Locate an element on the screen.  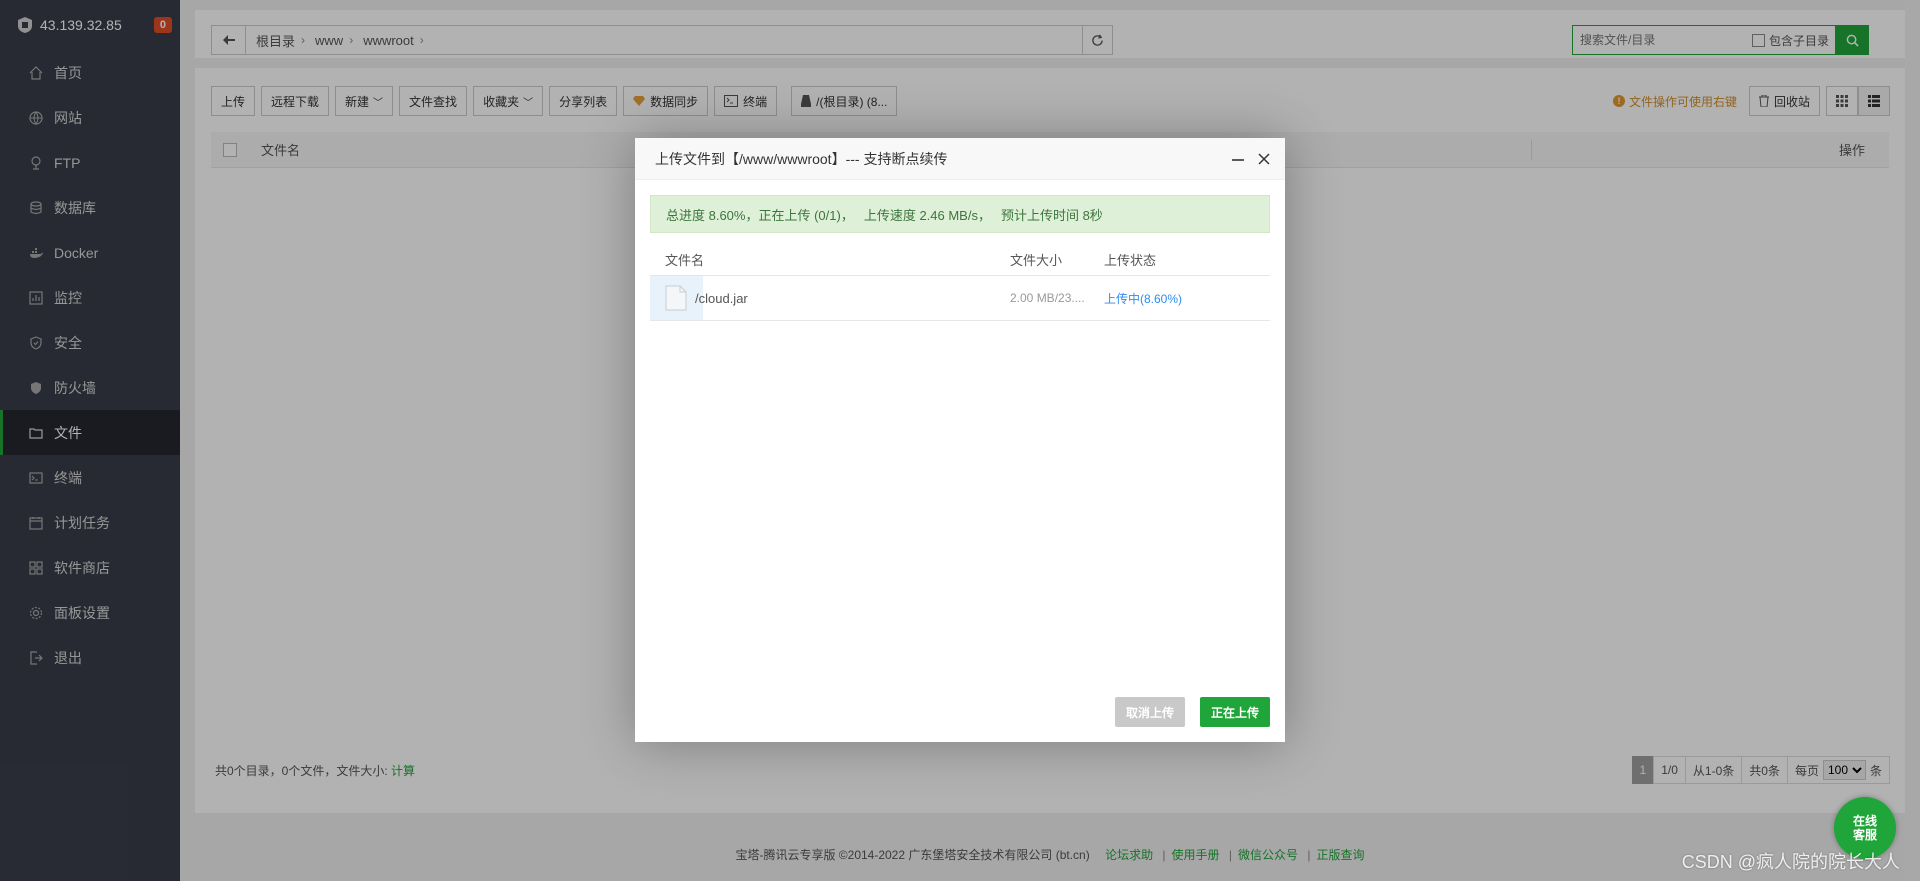
file-name: /cloud.jar is located at coordinates (721, 298).